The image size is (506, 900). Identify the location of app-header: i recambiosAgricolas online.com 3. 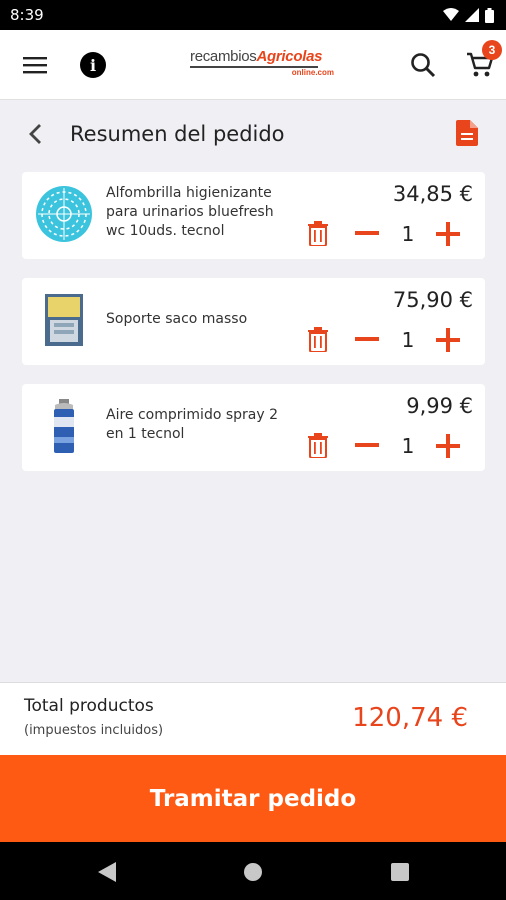
(253, 65).